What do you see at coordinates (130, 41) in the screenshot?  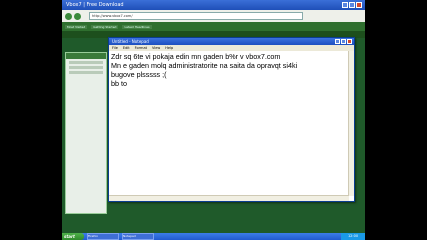 I see `notepad-title: Untitled - Notepad` at bounding box center [130, 41].